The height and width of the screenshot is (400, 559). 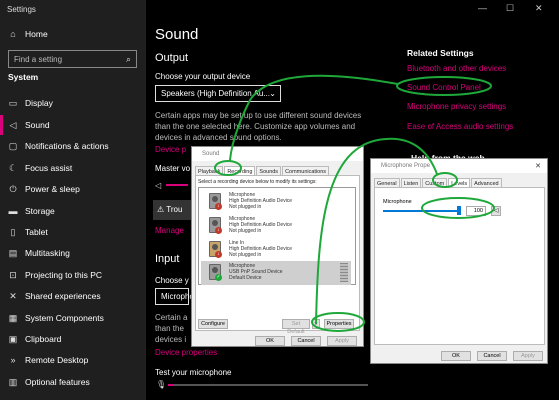 What do you see at coordinates (338, 322) in the screenshot?
I see `annotation-circle-properties-button` at bounding box center [338, 322].